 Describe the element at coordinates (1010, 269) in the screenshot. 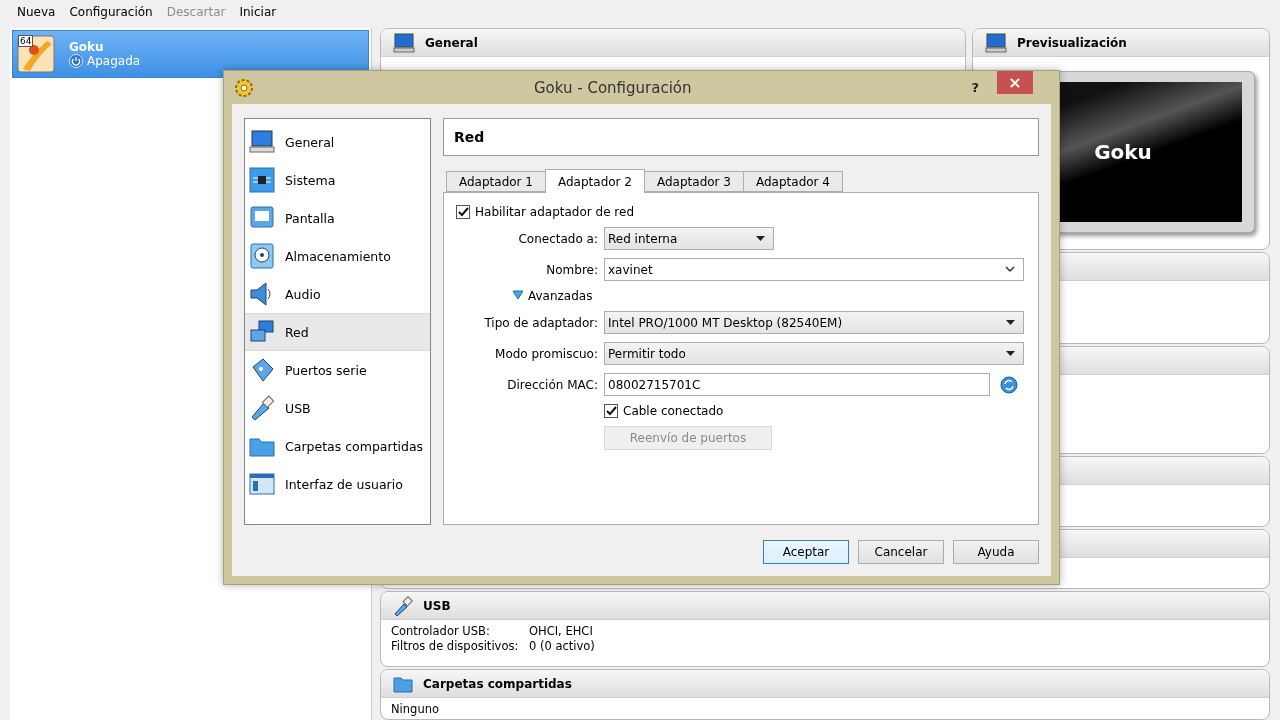

I see `chevron-icon` at that location.